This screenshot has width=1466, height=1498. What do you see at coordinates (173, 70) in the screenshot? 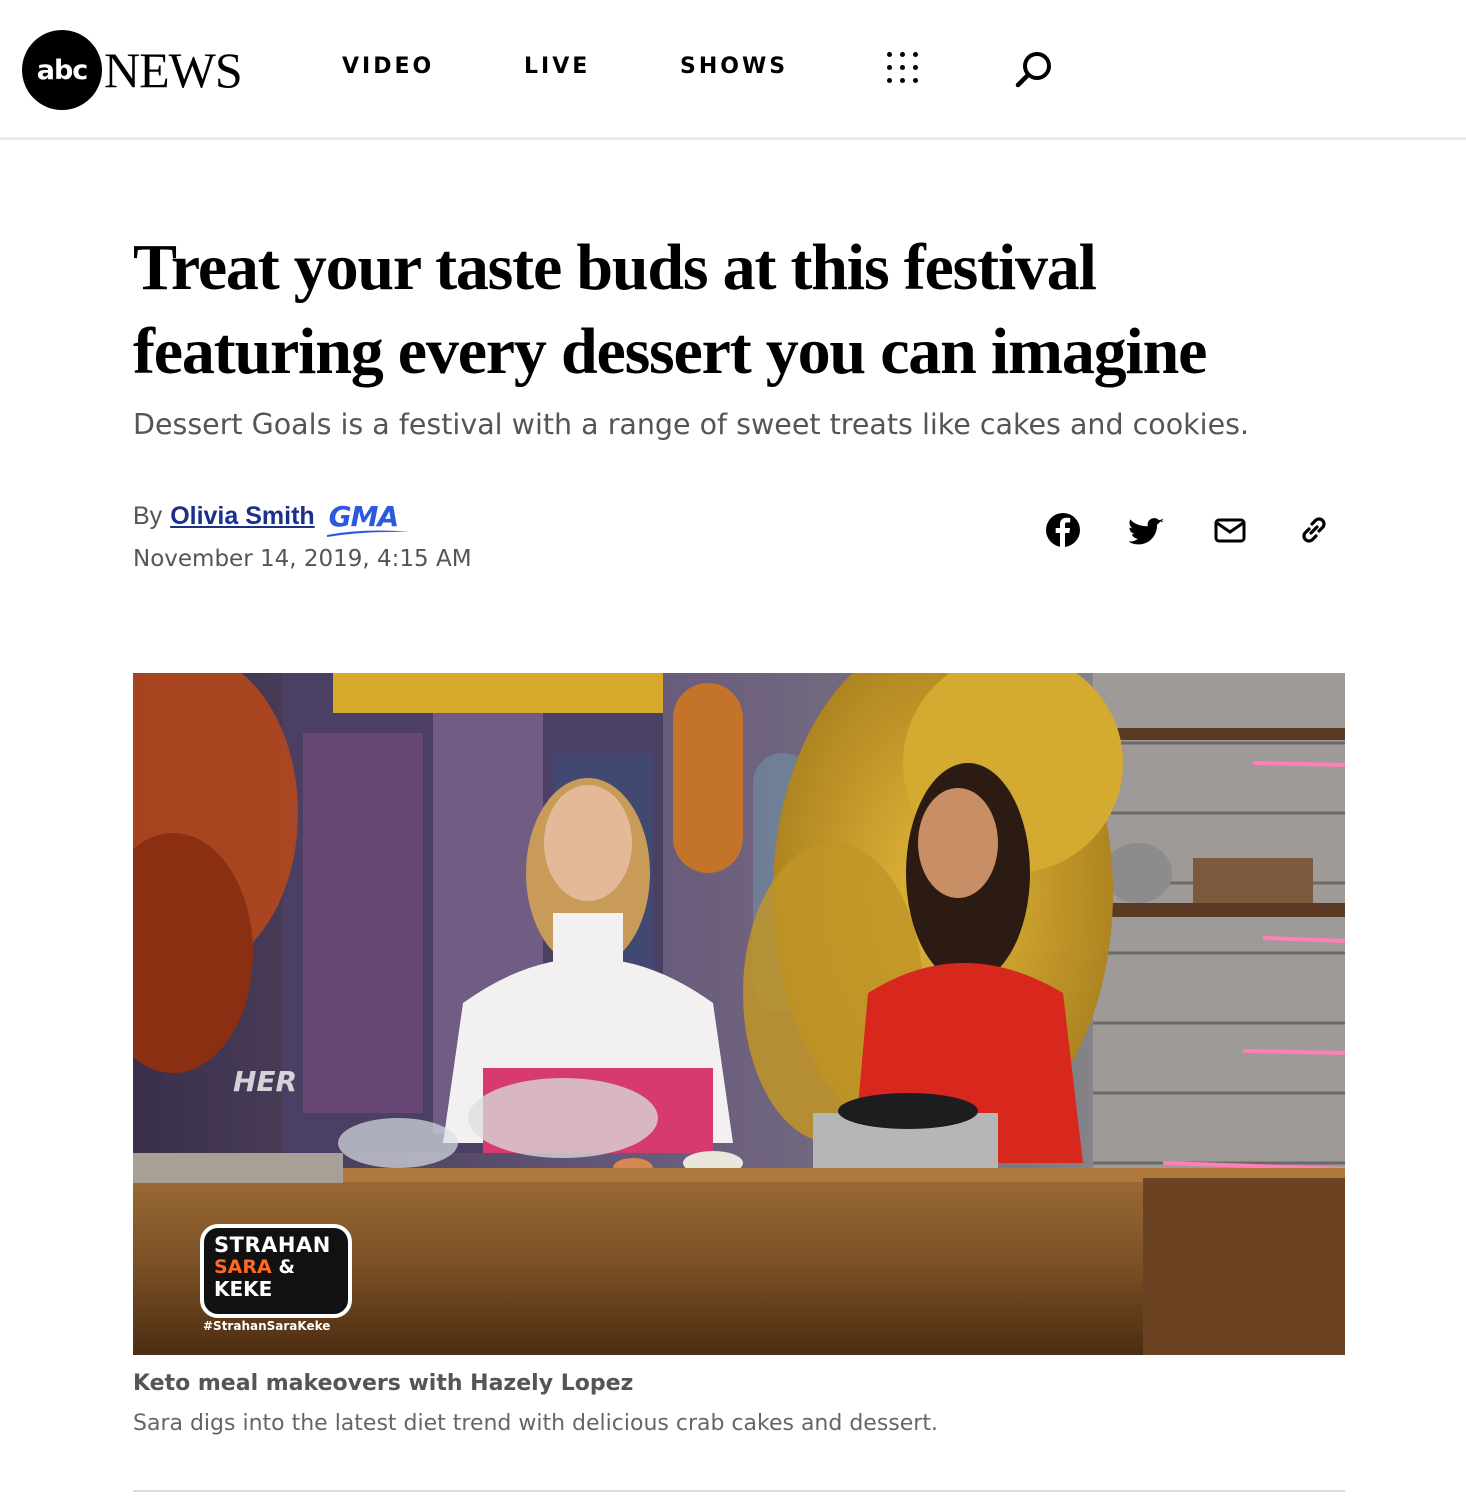
I see `news-wordmark: NEWS` at bounding box center [173, 70].